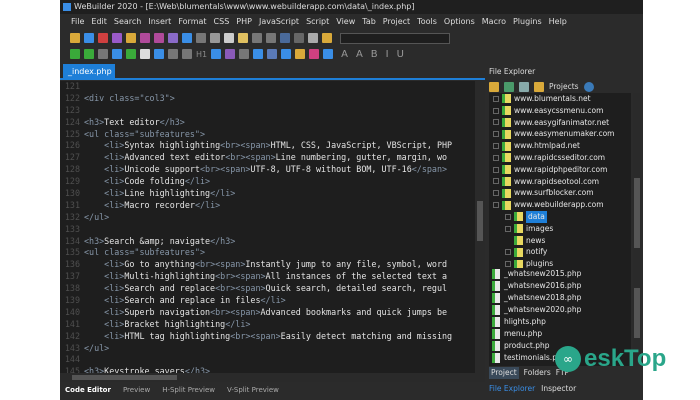 The height and width of the screenshot is (400, 700). Describe the element at coordinates (459, 22) in the screenshot. I see `menu-item-options: Options` at that location.